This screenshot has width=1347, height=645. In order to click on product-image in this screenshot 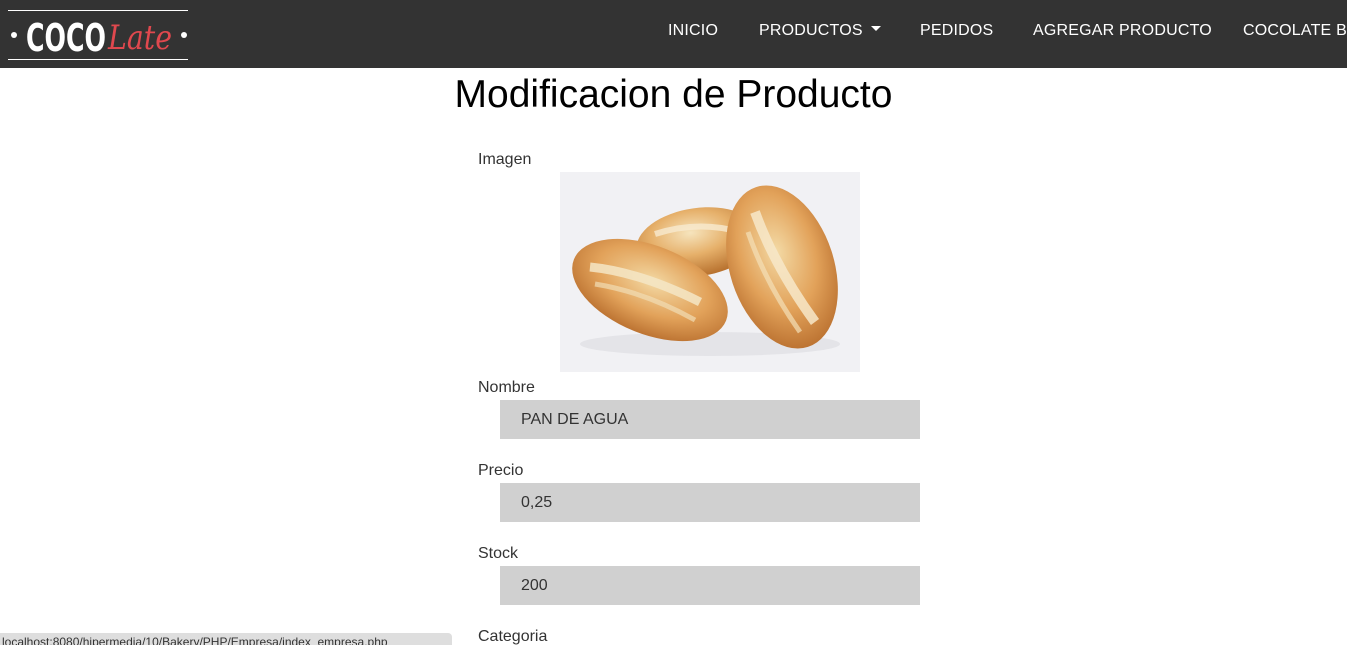, I will do `click(710, 272)`.